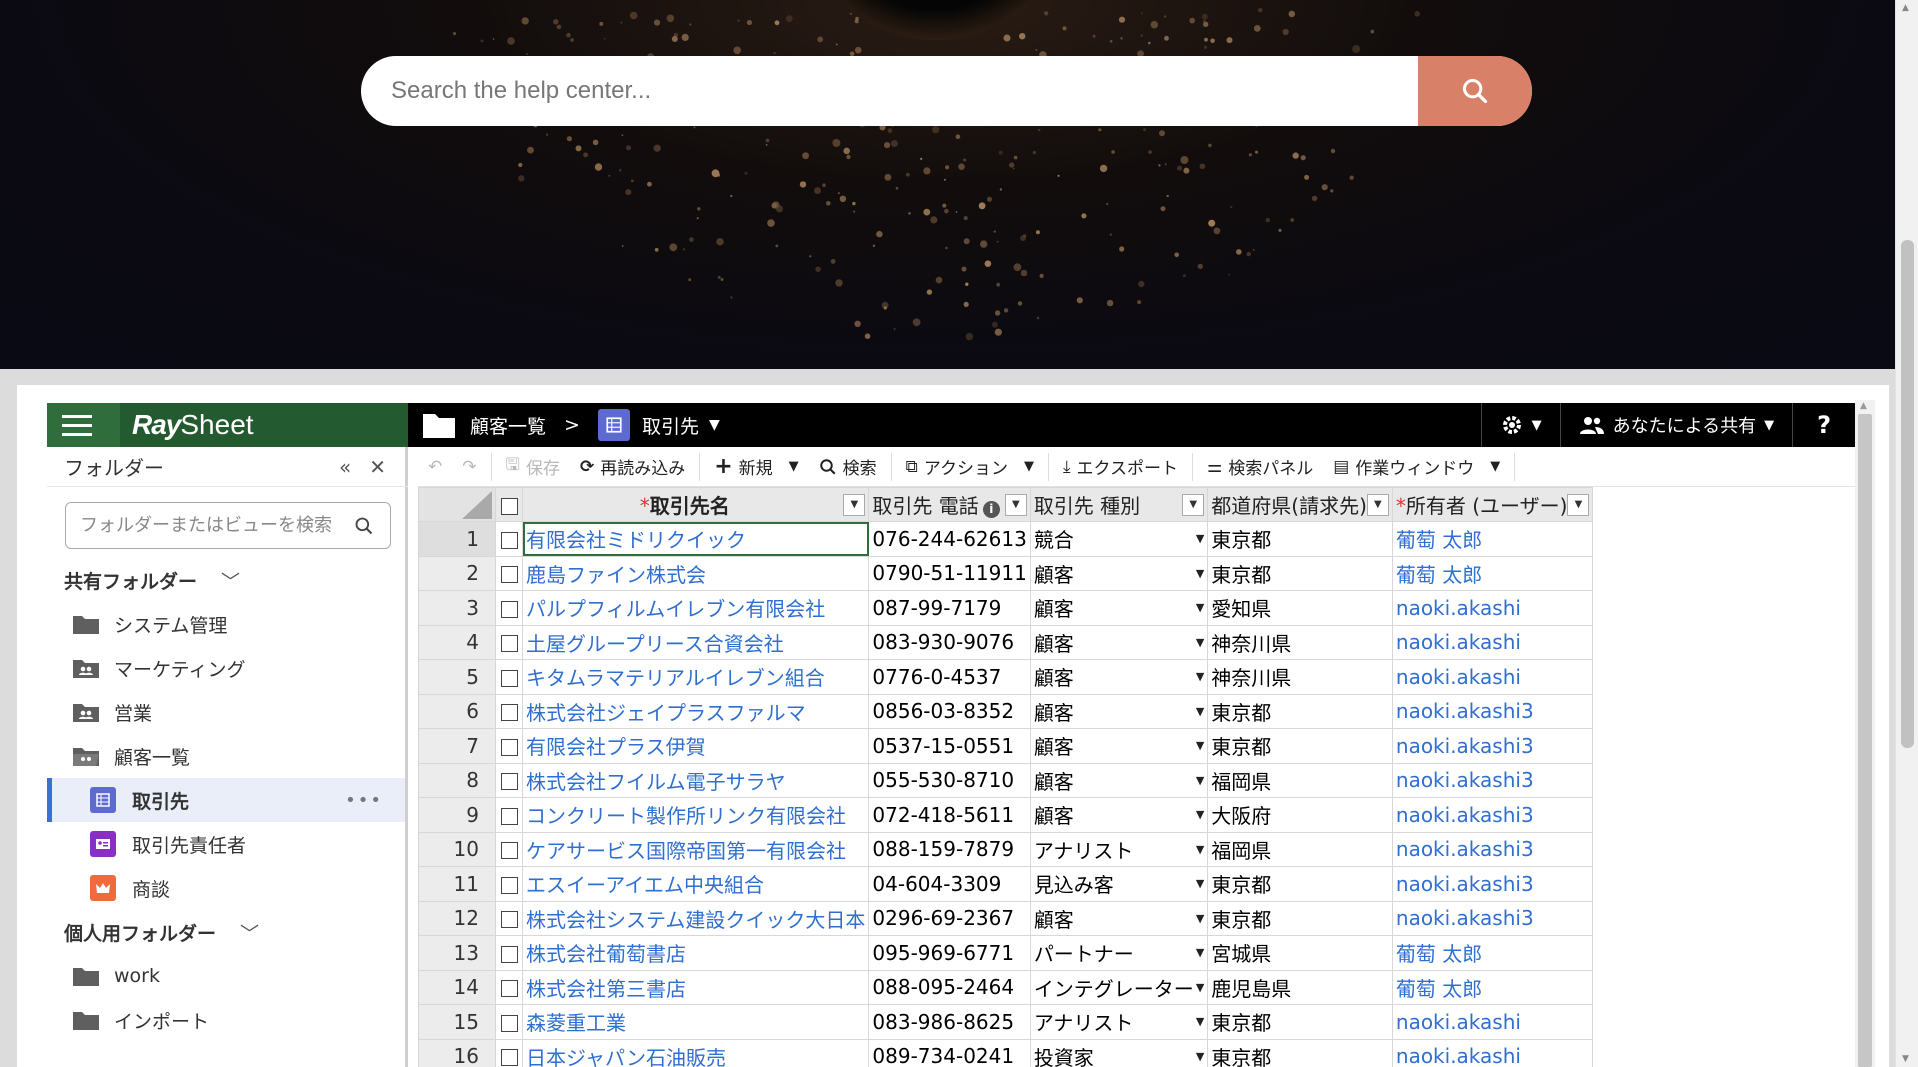 Image resolution: width=1918 pixels, height=1067 pixels. What do you see at coordinates (949, 815) in the screenshot?
I see `phone-cell: 072-418-5611` at bounding box center [949, 815].